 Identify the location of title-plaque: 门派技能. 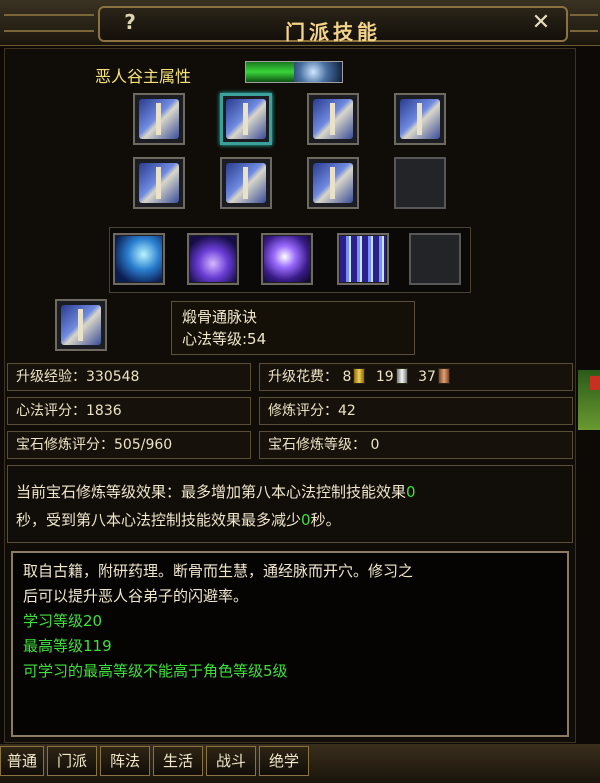
(333, 25).